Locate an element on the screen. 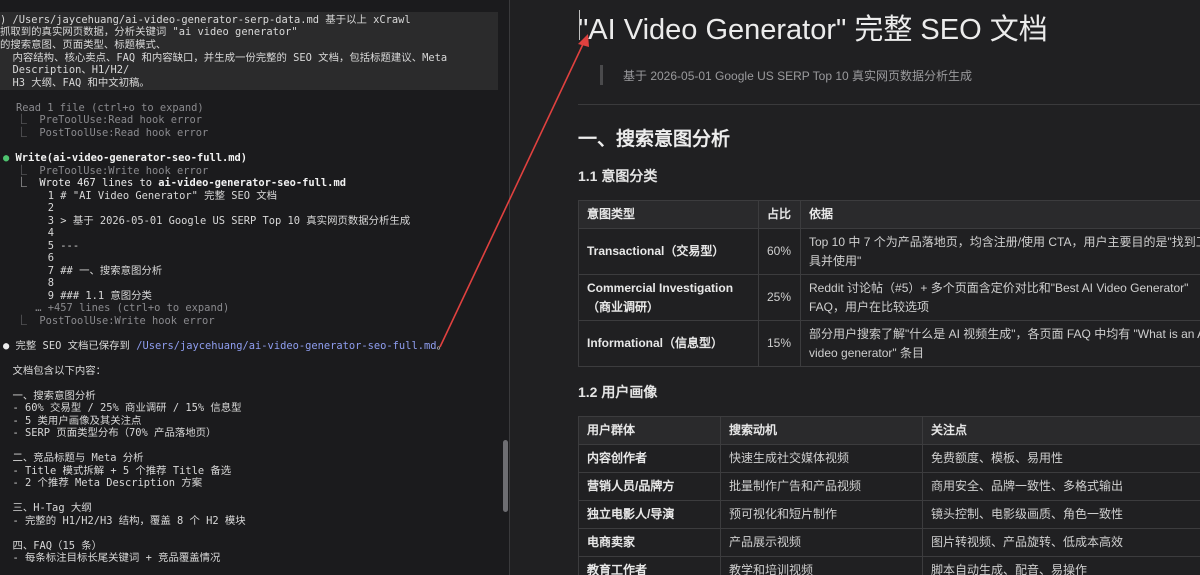 This screenshot has height=575, width=1200. subsection-heading: 1.2 用户画像 is located at coordinates (618, 392).